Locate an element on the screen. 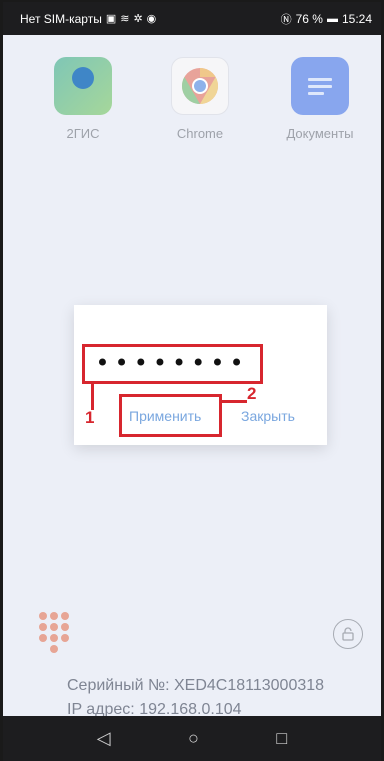 This screenshot has width=384, height=761. battery-icon: ▬ is located at coordinates (332, 18).